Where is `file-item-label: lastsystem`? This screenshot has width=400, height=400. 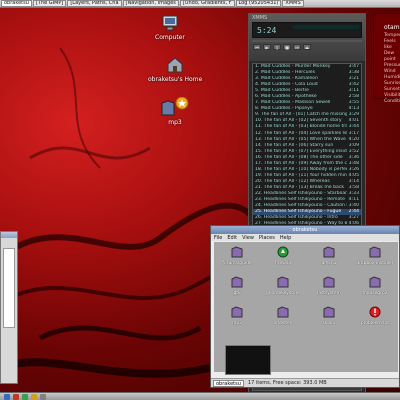 file-item-label: lastsystem is located at coordinates (329, 293).